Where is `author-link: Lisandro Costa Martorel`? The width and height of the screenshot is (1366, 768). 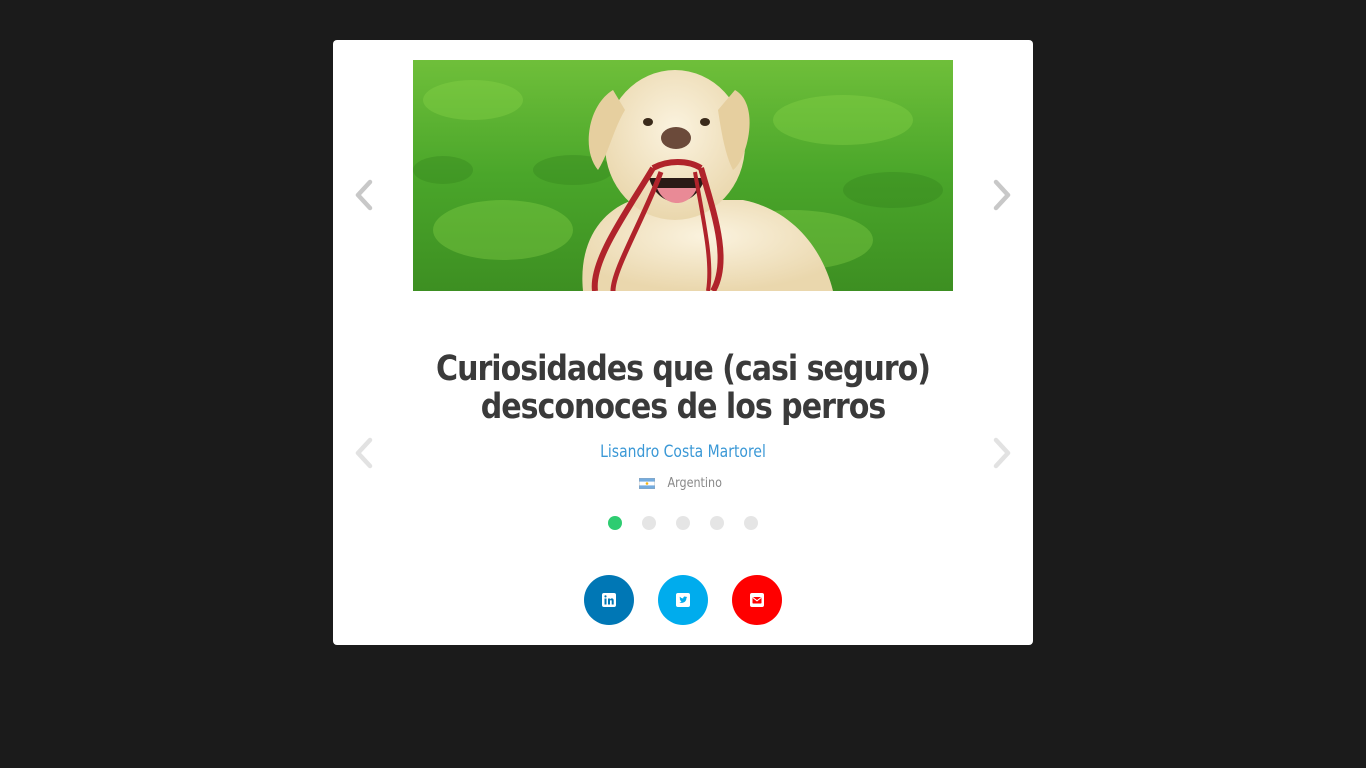 author-link: Lisandro Costa Martorel is located at coordinates (683, 452).